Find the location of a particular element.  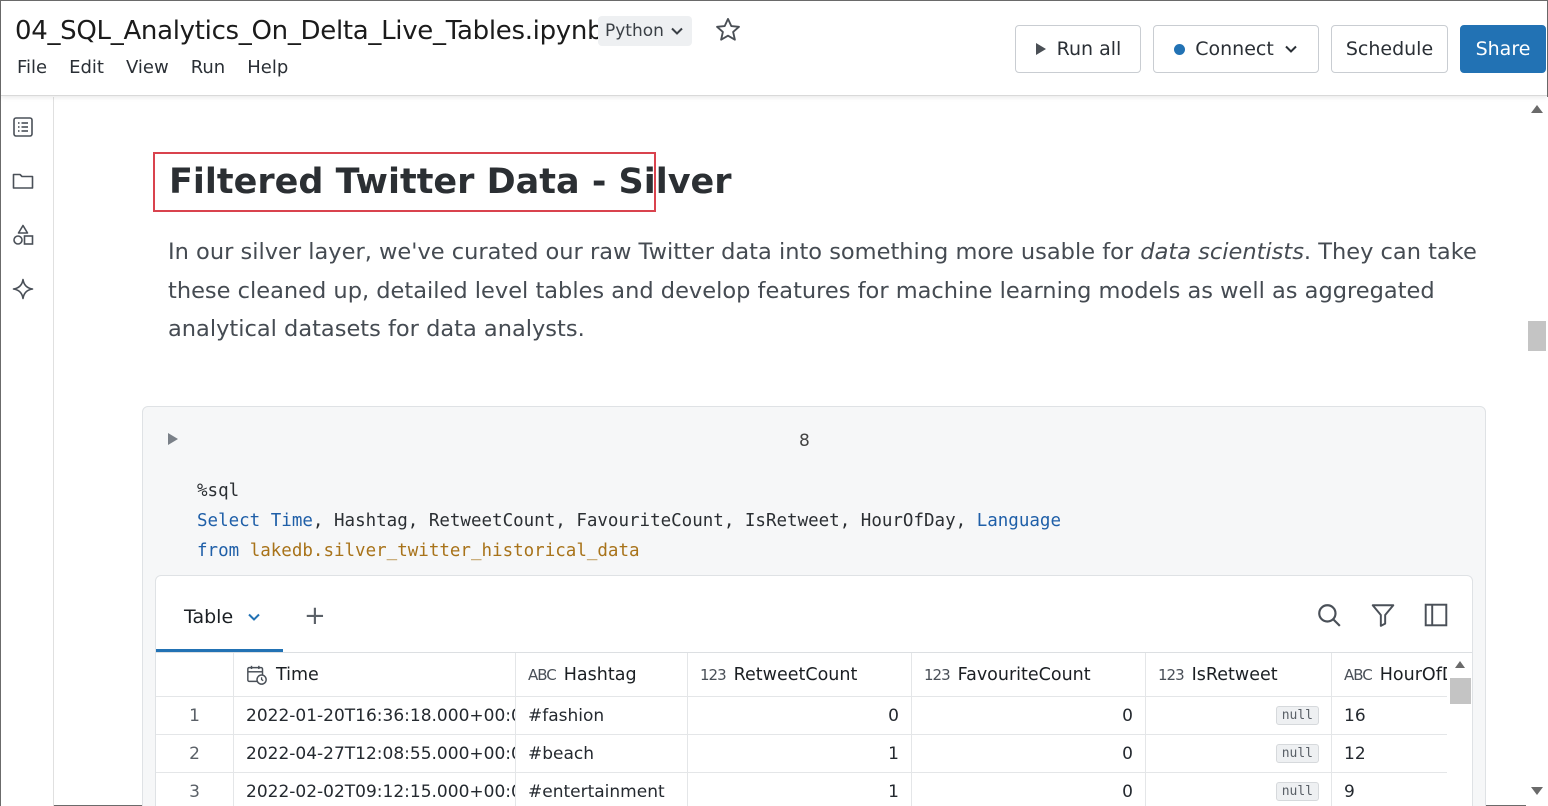

column-name: FavouriteCount is located at coordinates (1024, 674).